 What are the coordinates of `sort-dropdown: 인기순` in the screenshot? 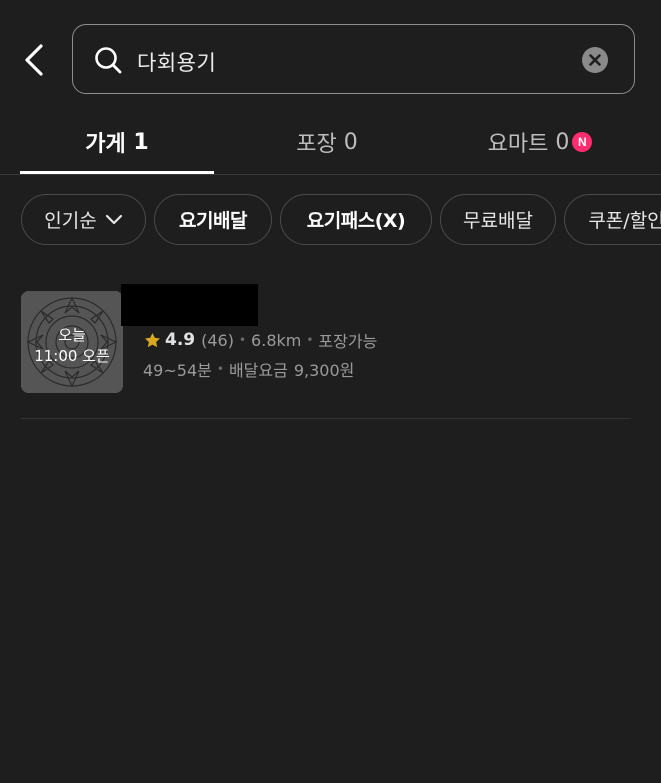 It's located at (83, 219).